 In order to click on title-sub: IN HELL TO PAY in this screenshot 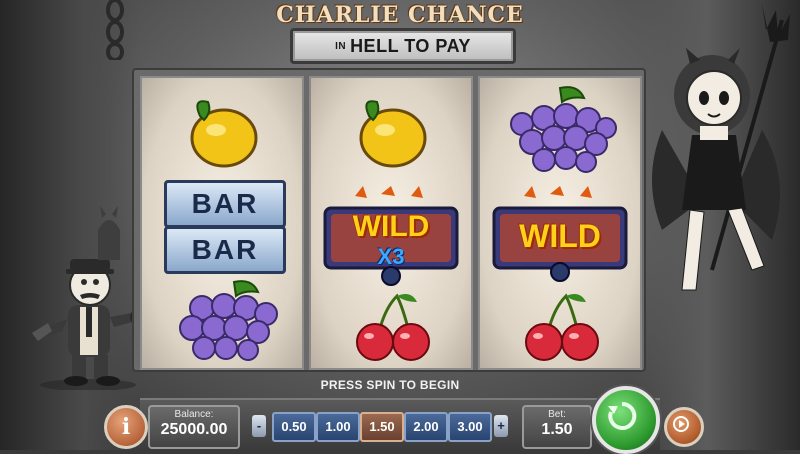, I will do `click(403, 46)`.